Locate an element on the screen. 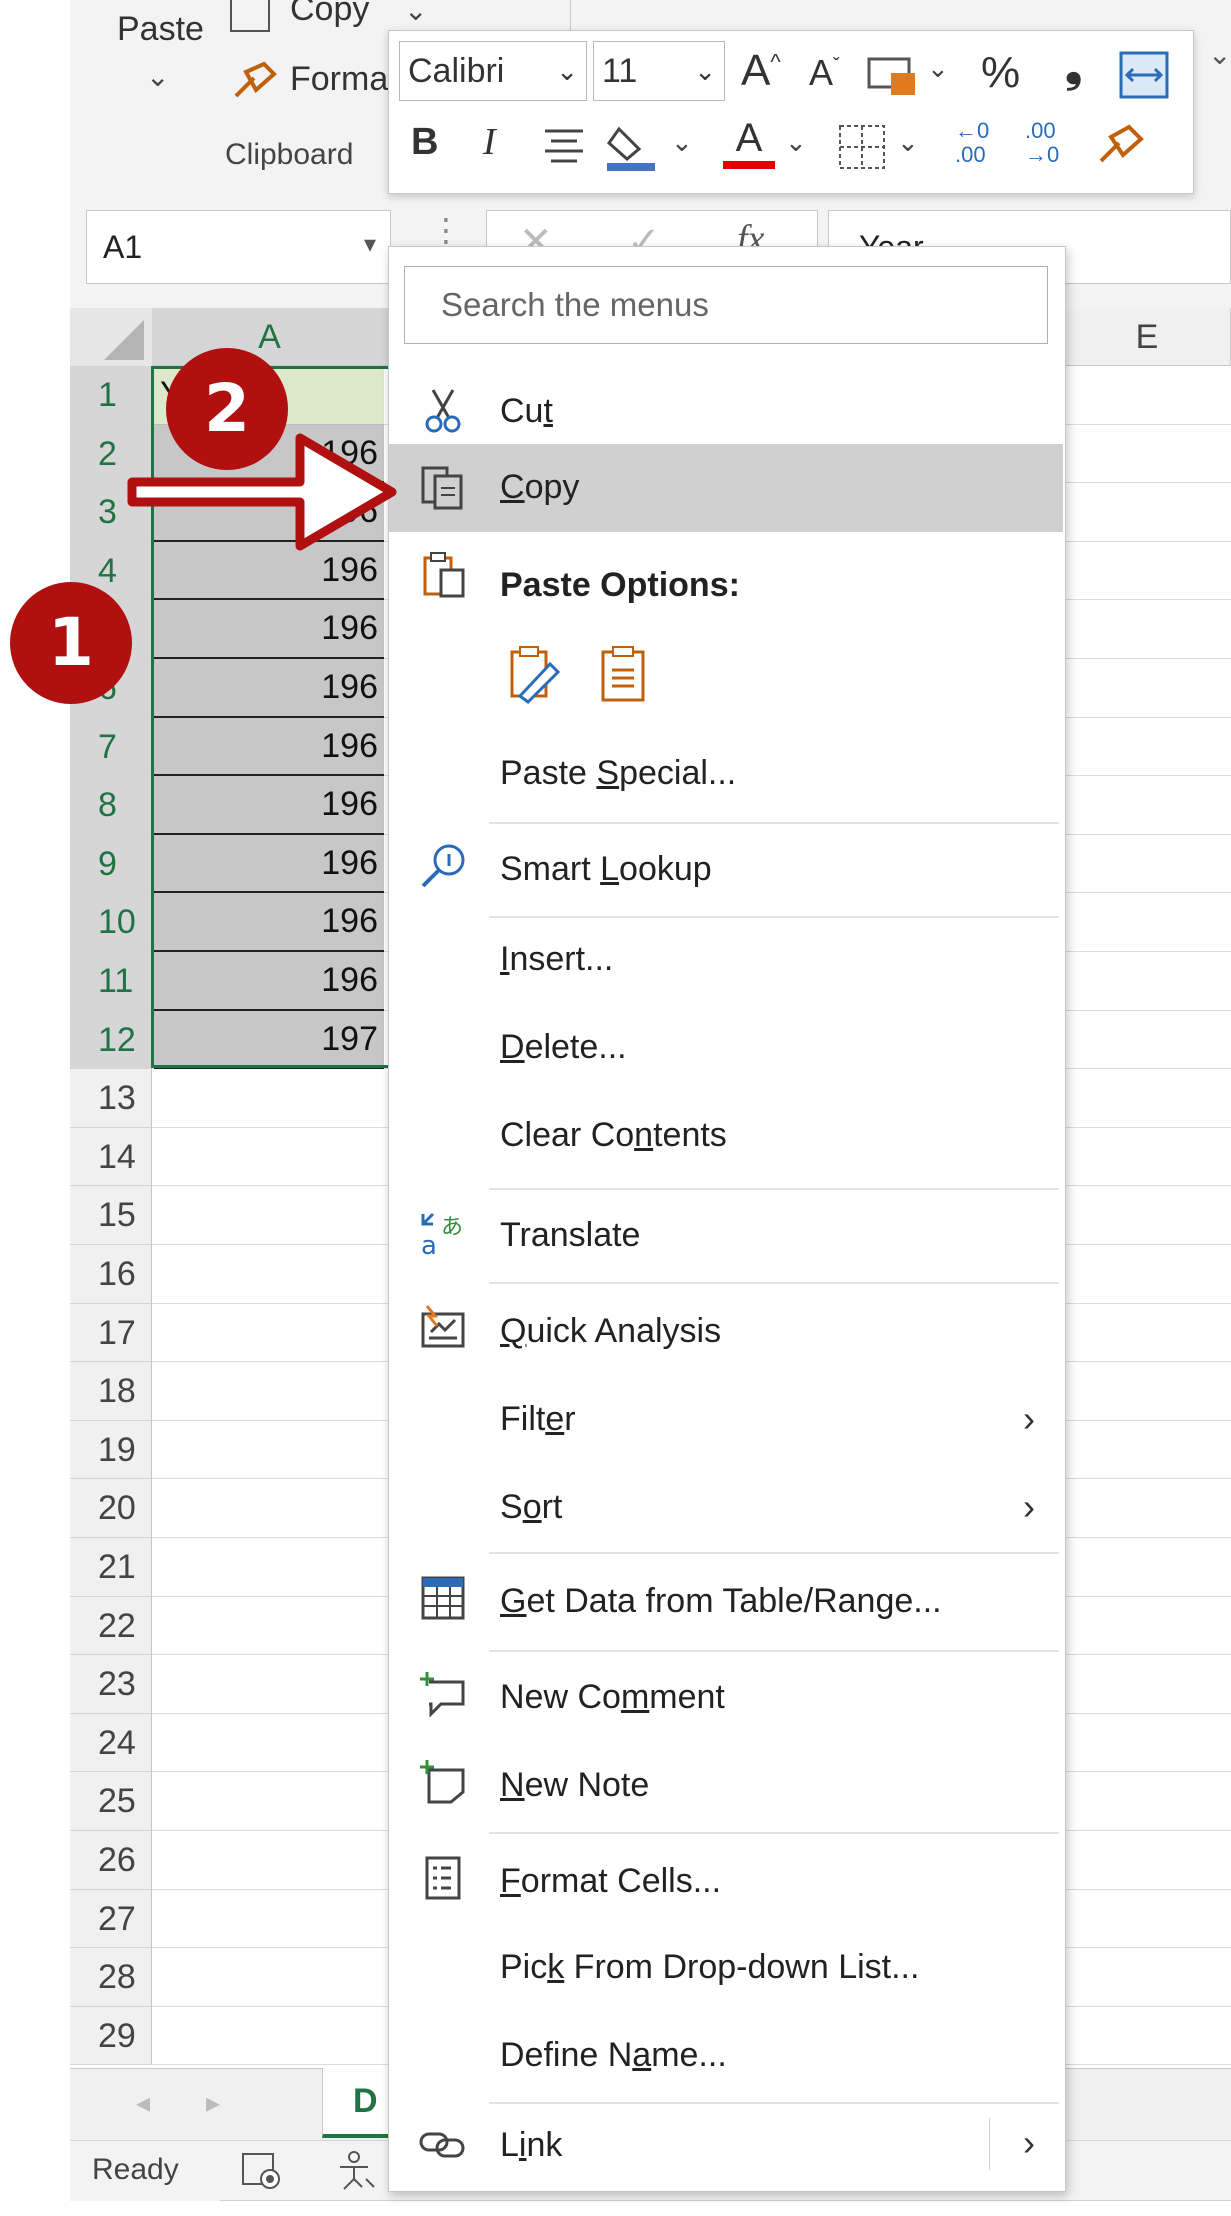 This screenshot has height=2216, width=1231. font-name-select: Calibri ⌄ is located at coordinates (493, 71).